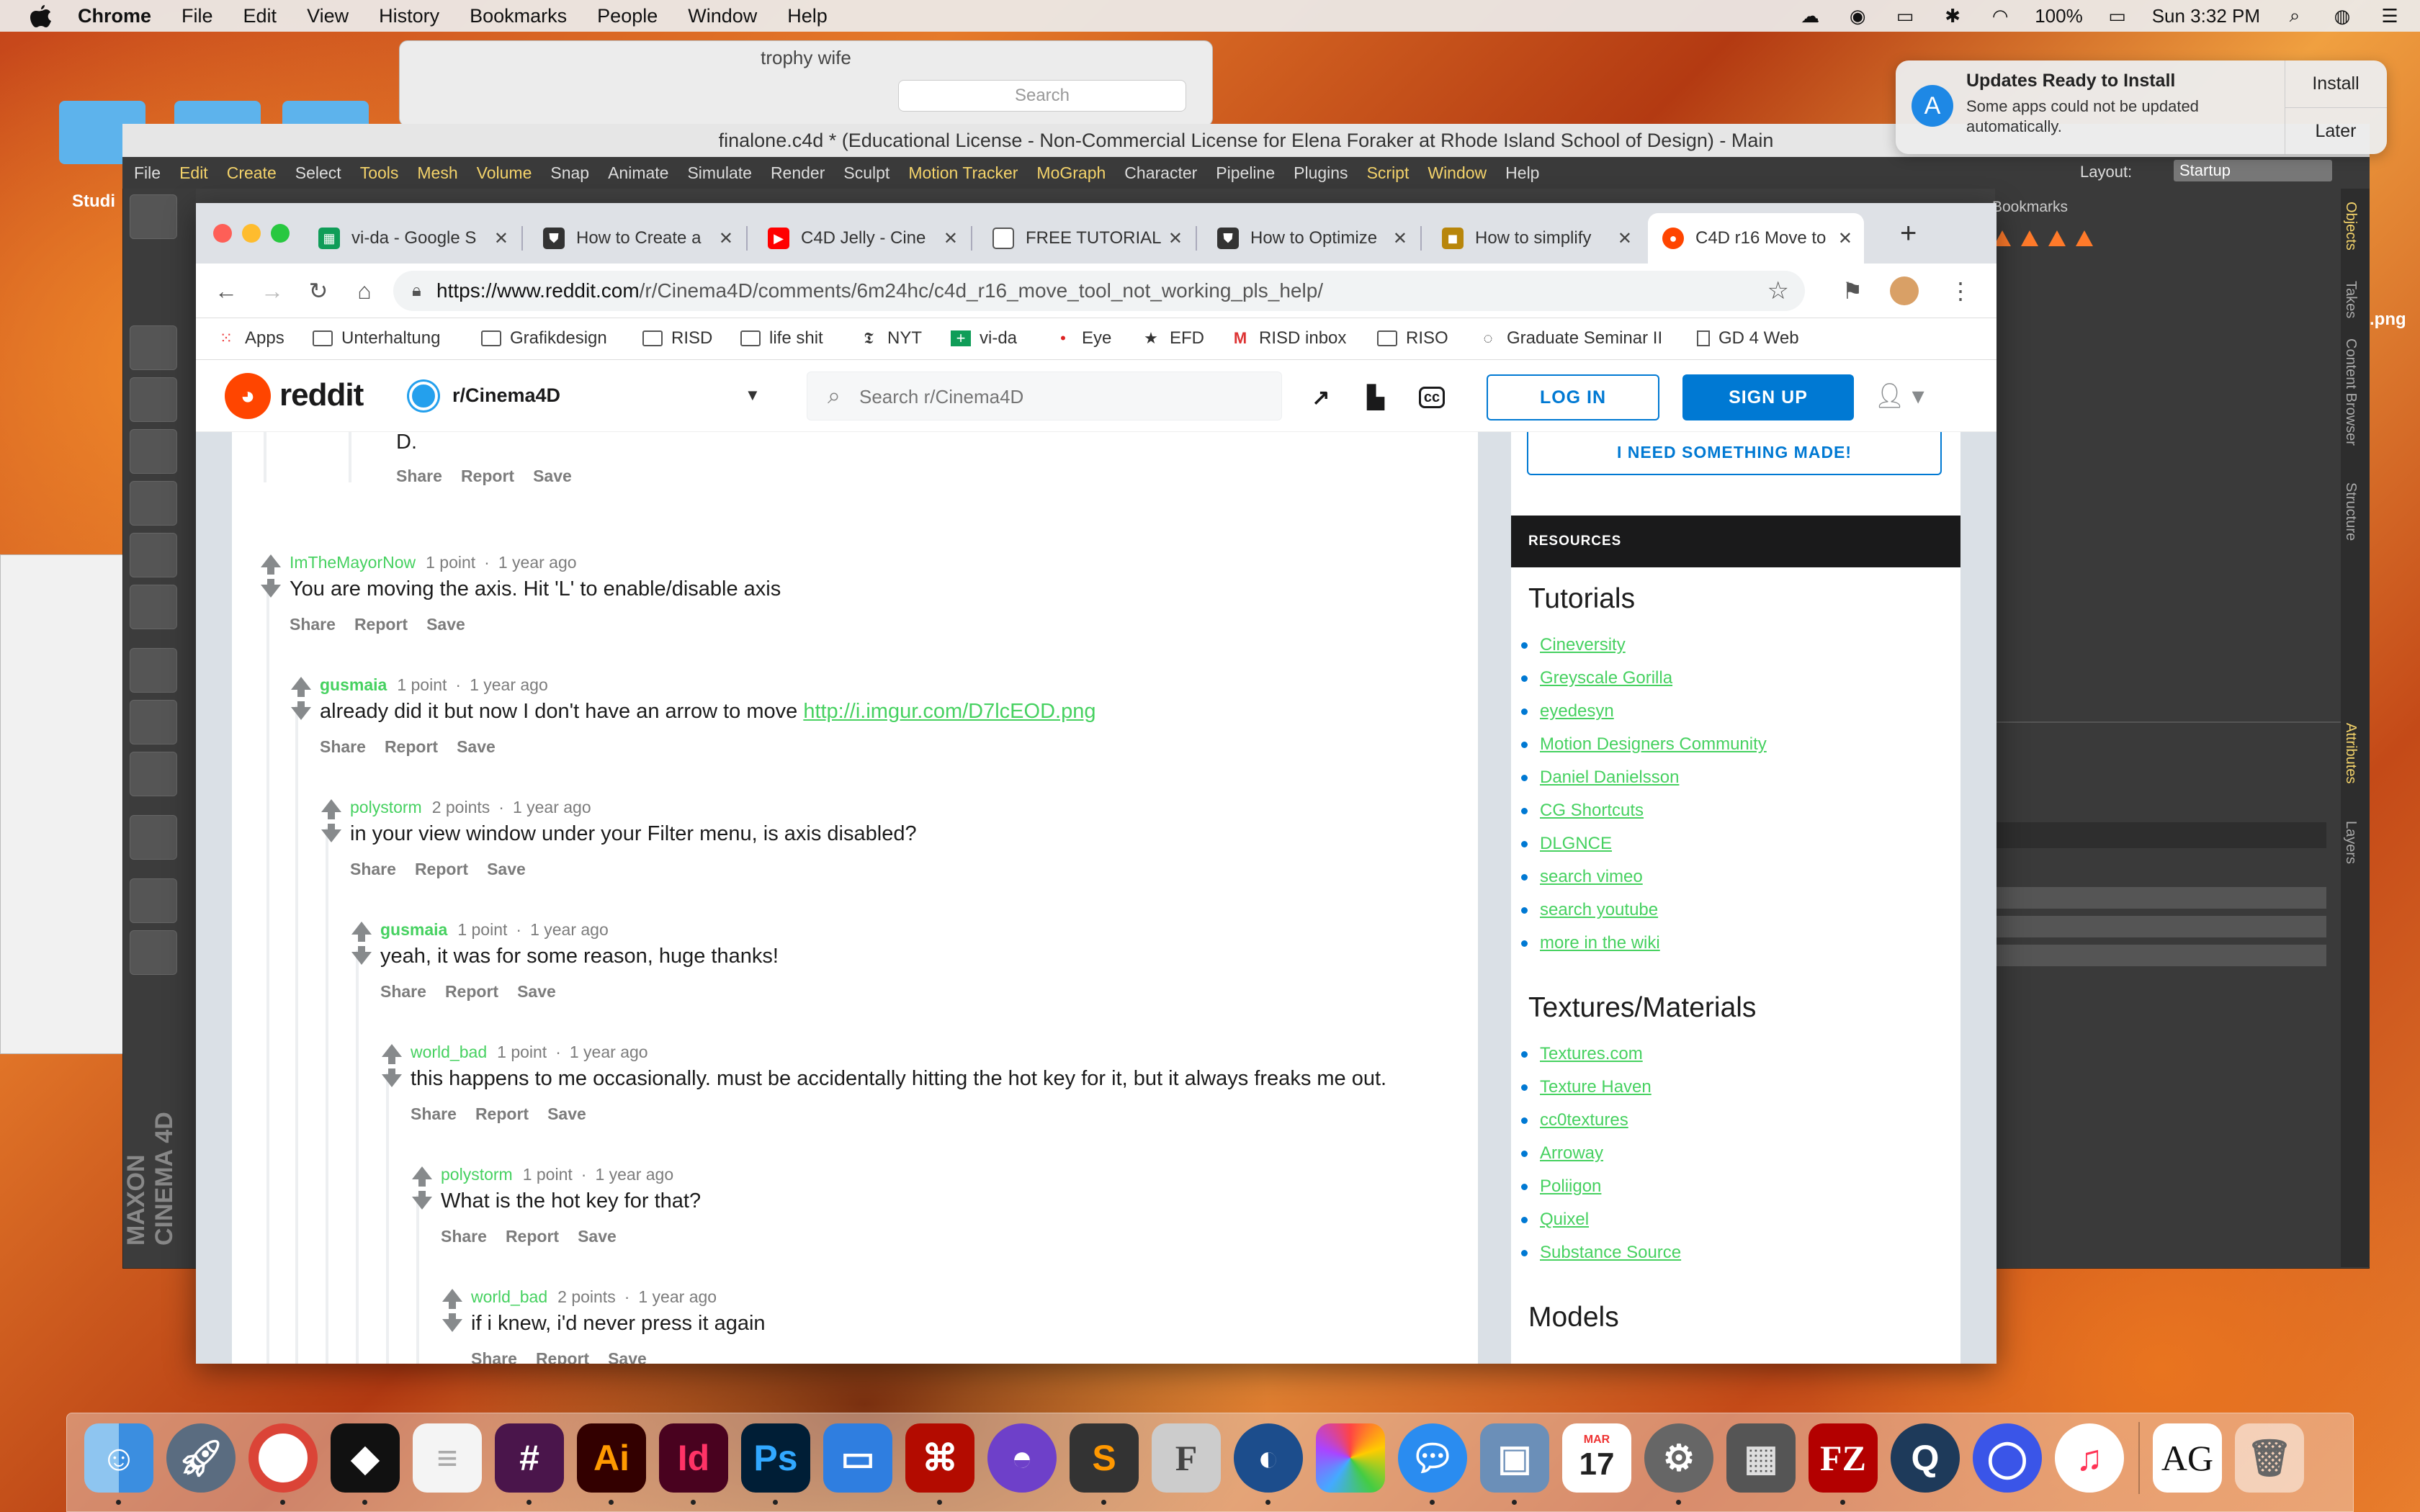  I want to click on points-mode-icon, so click(153, 503).